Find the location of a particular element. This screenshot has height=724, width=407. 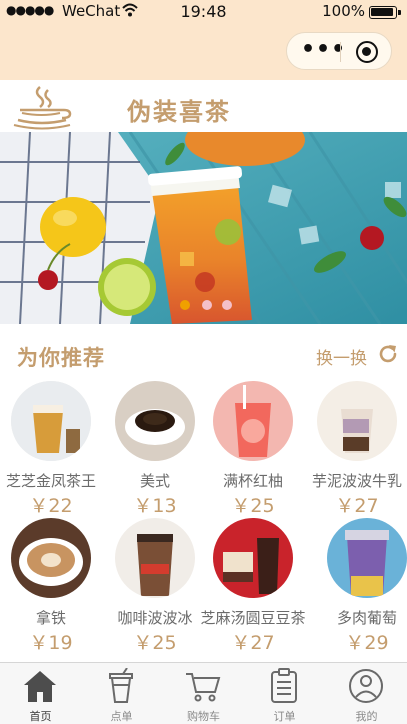

tab-home: 首页 is located at coordinates (40, 693).